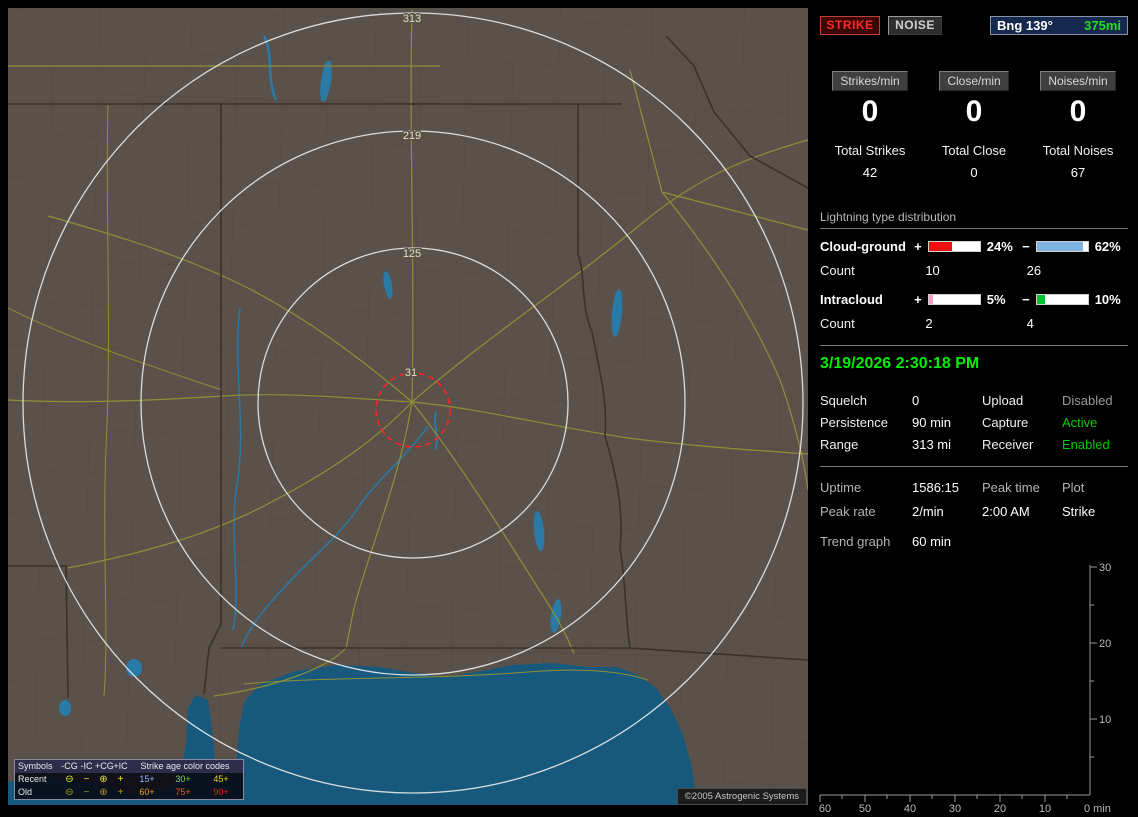 Image resolution: width=1138 pixels, height=817 pixels. Describe the element at coordinates (221, 792) in the screenshot. I see `age-90: 90+` at that location.